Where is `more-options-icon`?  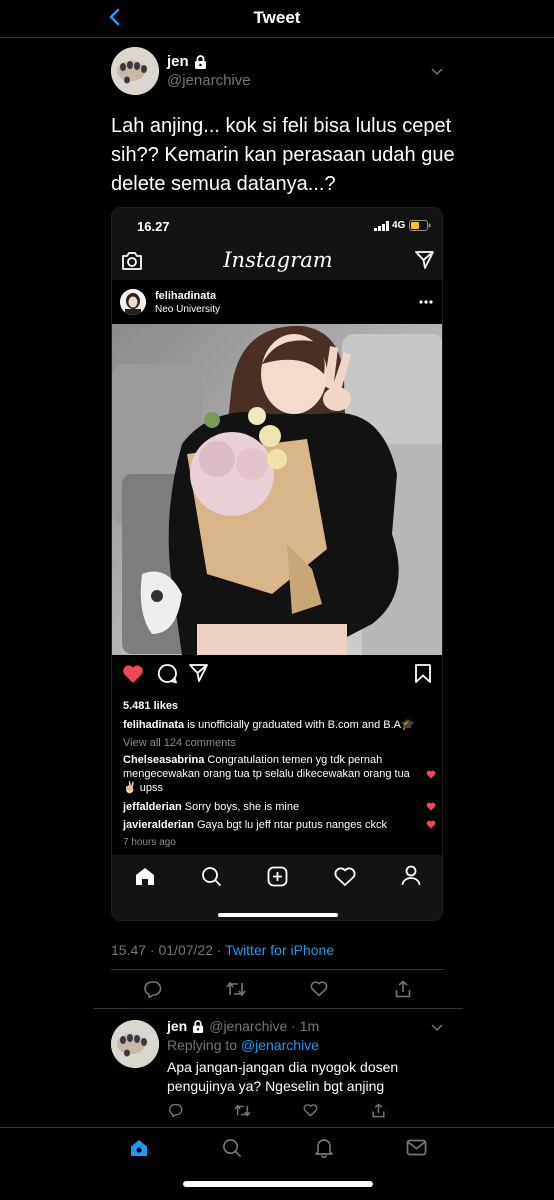
more-options-icon is located at coordinates (426, 302).